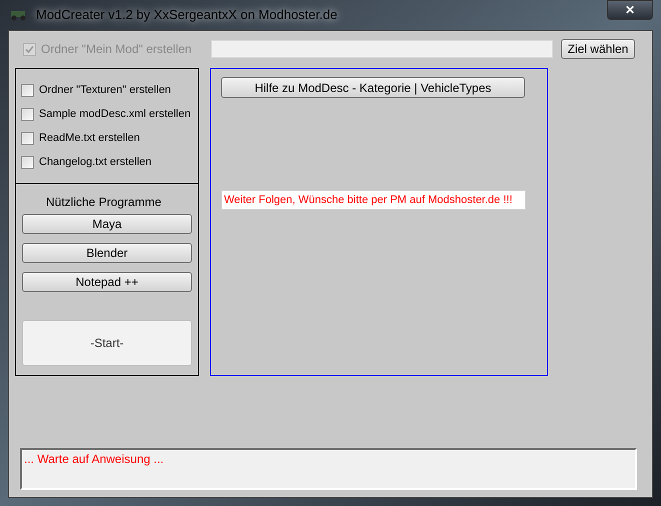 The image size is (661, 506). Describe the element at coordinates (107, 343) in the screenshot. I see `start-button: -Start-` at that location.